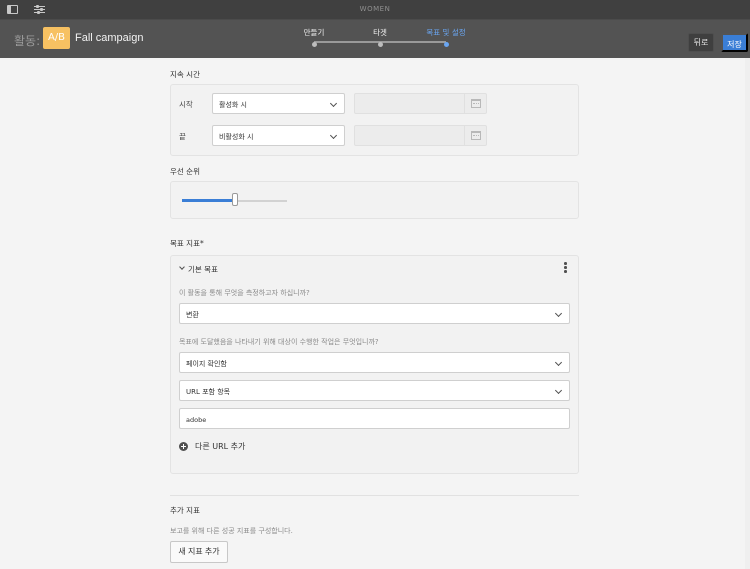  I want to click on back-button: 뒤로, so click(701, 42).